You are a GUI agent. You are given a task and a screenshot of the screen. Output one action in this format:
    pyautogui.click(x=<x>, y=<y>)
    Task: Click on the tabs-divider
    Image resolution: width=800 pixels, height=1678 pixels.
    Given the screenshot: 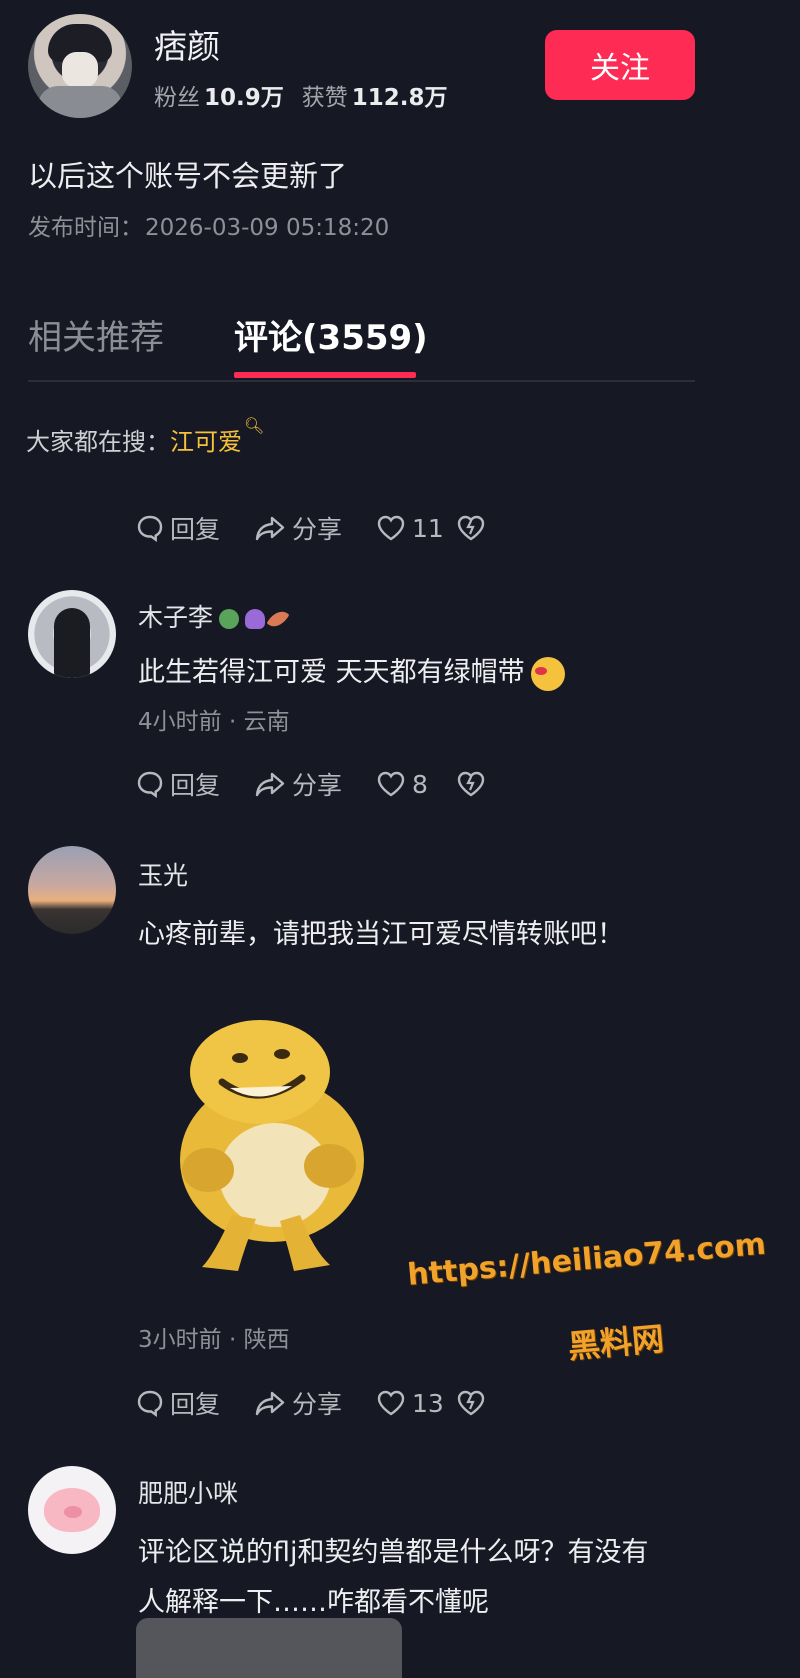 What is the action you would take?
    pyautogui.click(x=361, y=381)
    